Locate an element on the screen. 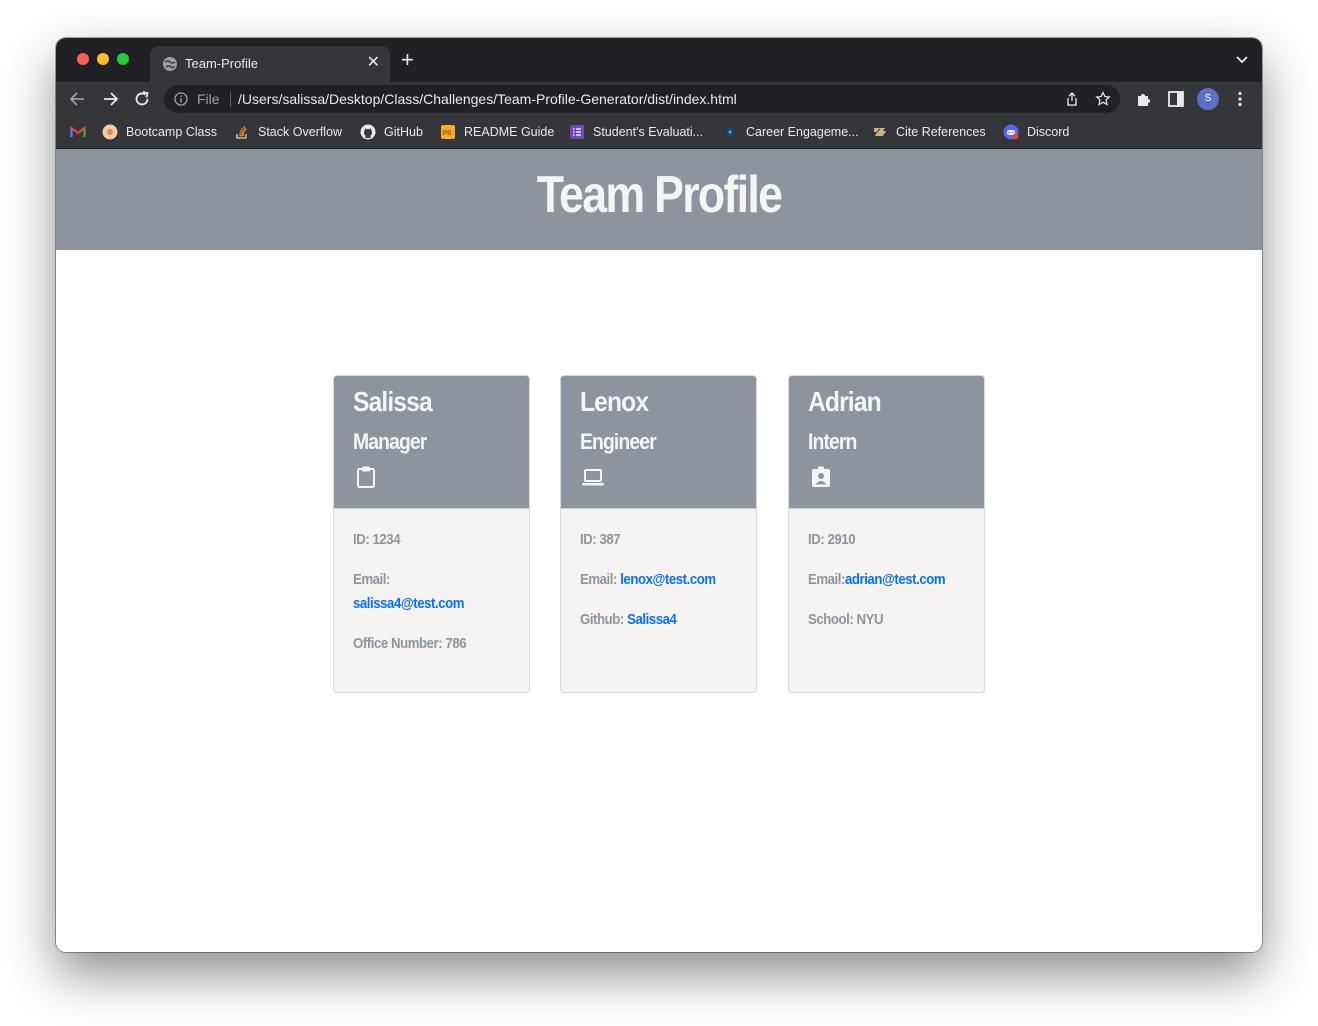 The width and height of the screenshot is (1318, 1026). laptop-icon is located at coordinates (593, 477).